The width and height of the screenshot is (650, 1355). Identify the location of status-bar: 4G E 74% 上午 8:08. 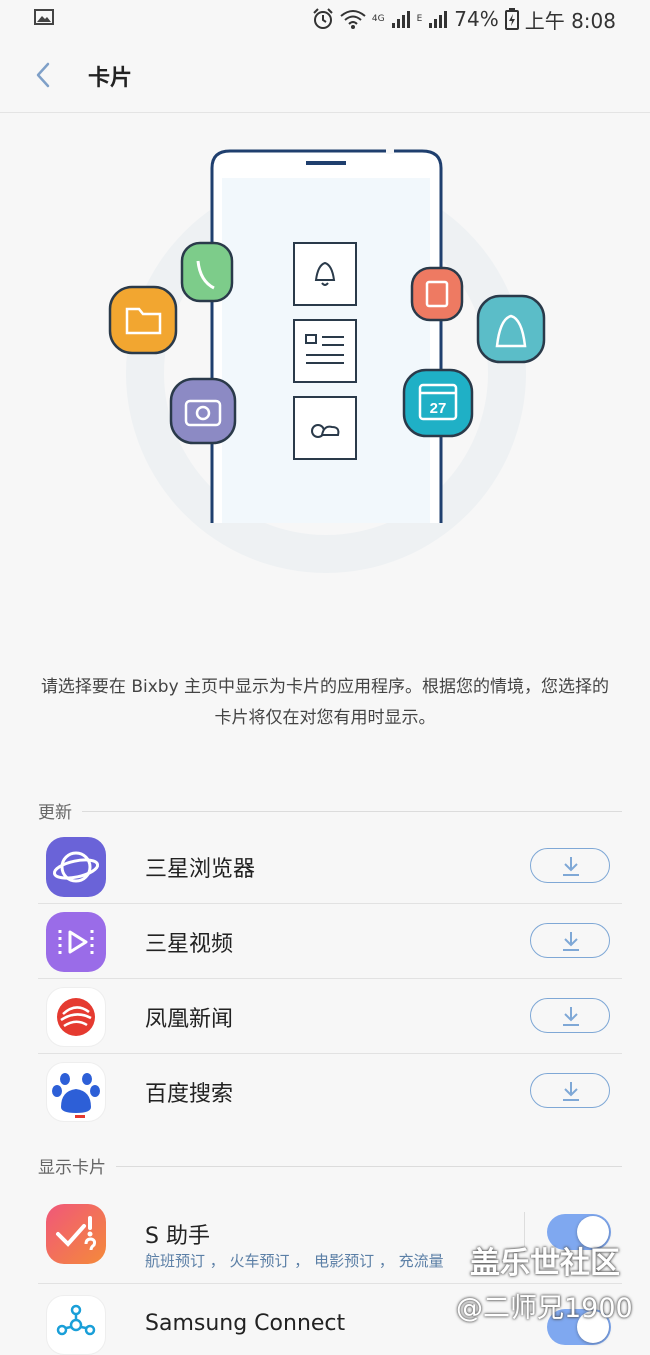
(325, 19).